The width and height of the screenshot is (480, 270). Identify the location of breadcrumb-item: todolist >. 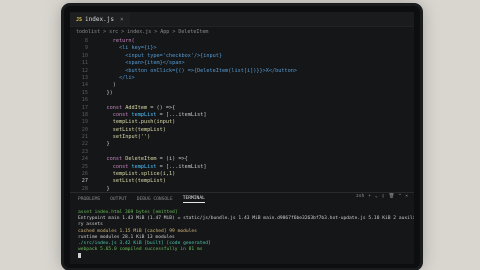
(91, 32).